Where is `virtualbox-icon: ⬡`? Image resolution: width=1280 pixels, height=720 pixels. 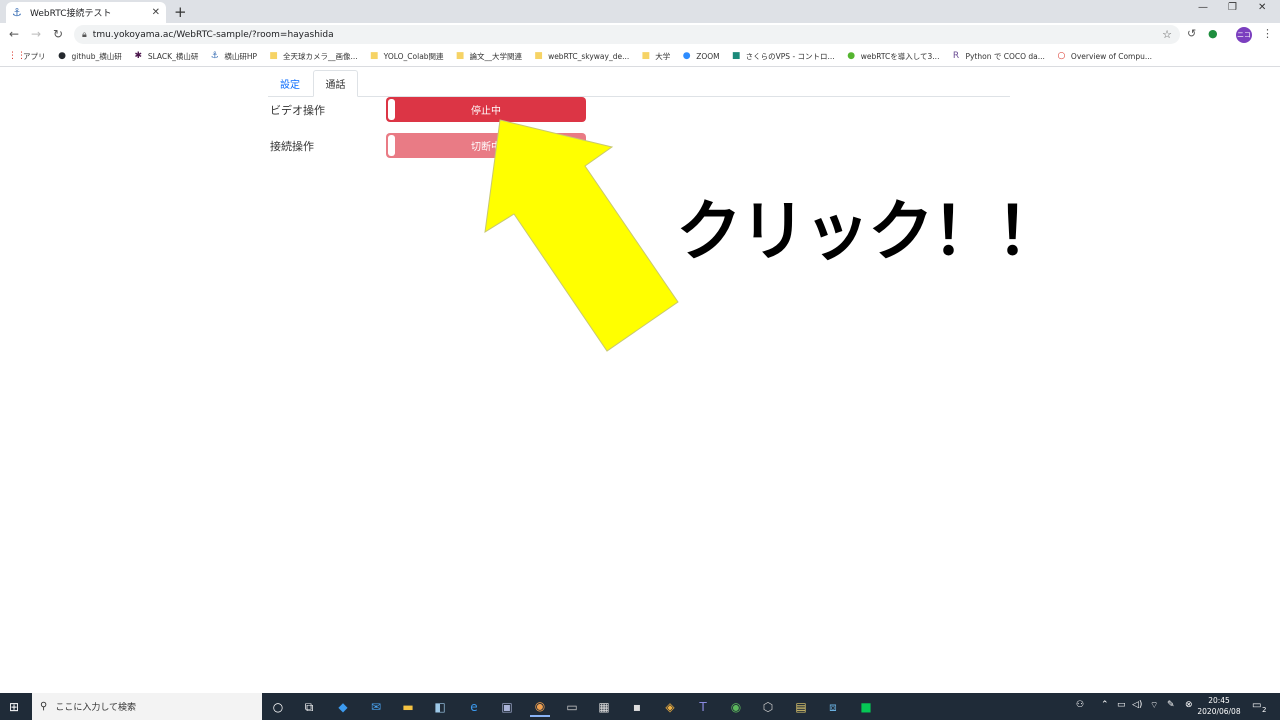
virtualbox-icon: ⬡ is located at coordinates (768, 707).